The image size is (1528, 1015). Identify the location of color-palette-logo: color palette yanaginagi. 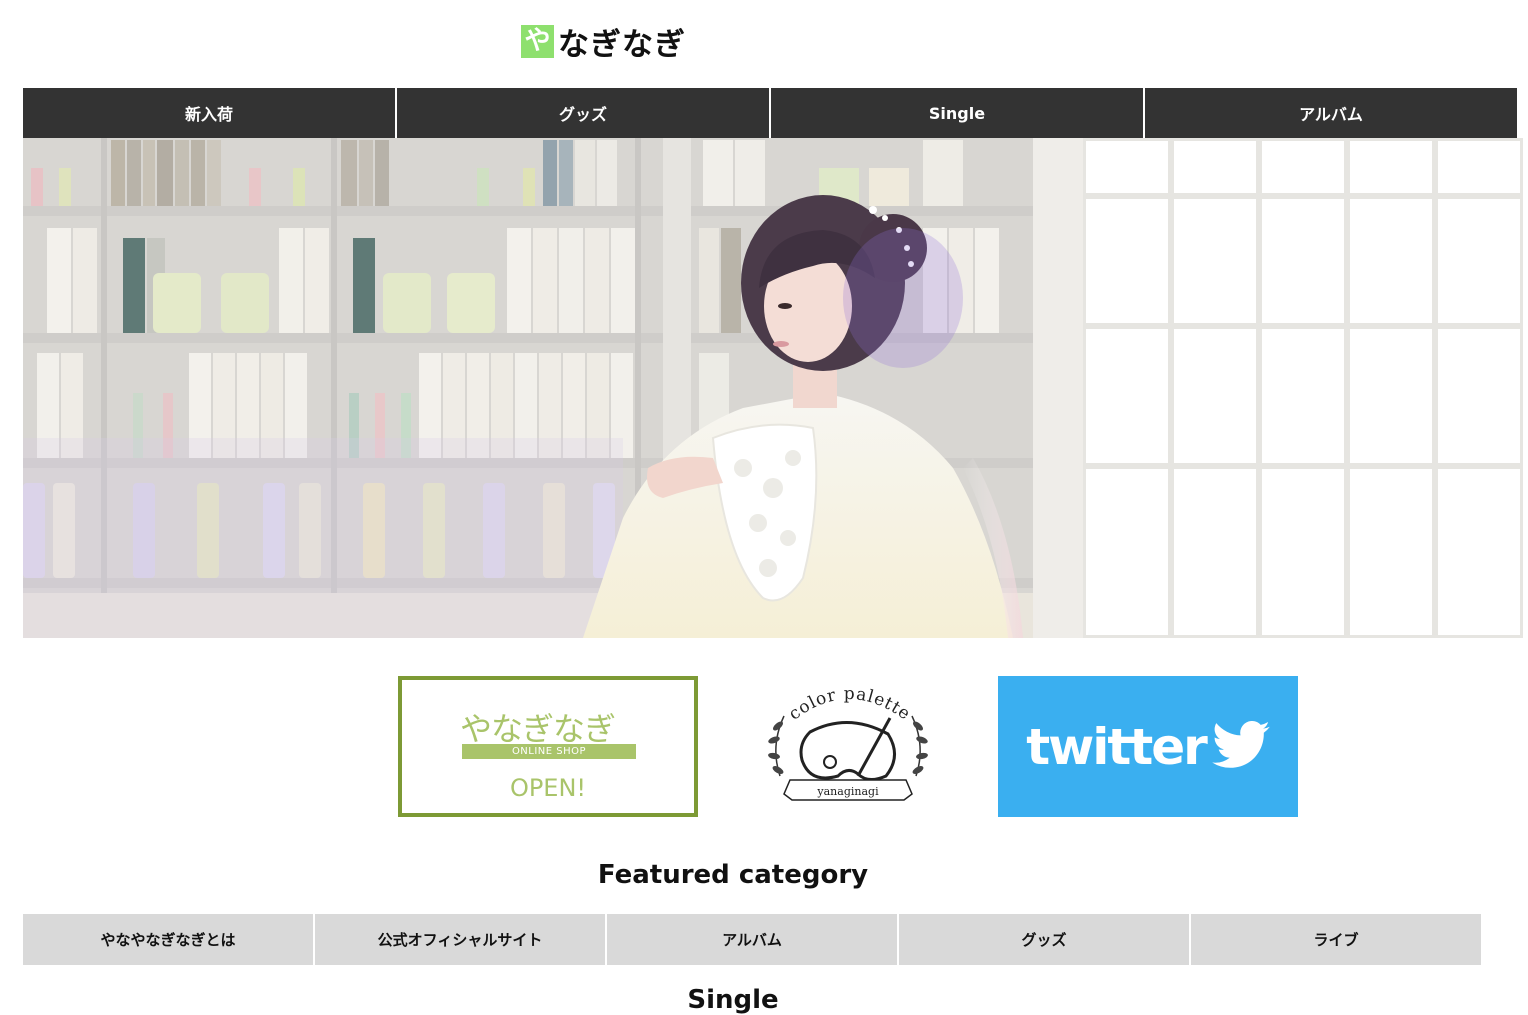
(848, 742).